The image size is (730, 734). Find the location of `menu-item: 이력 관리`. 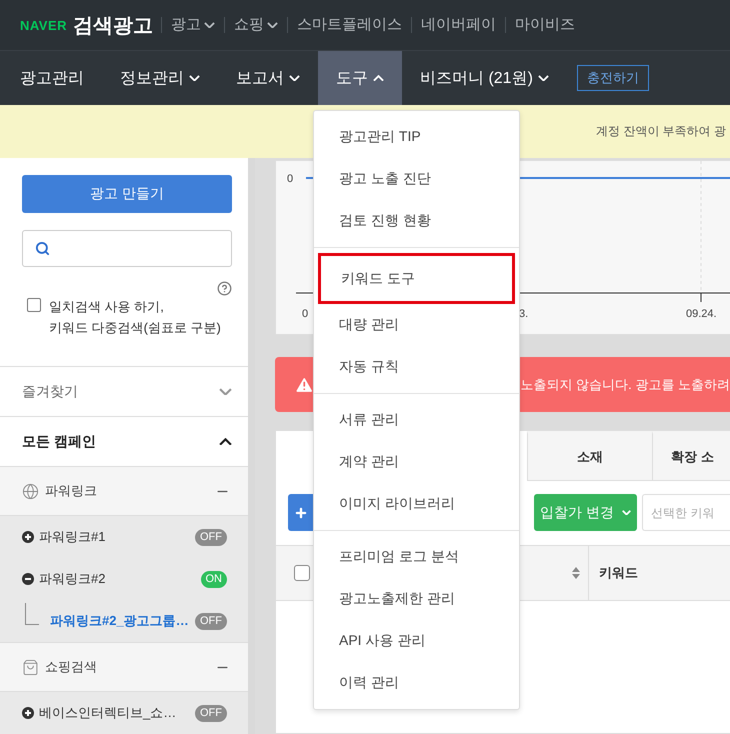

menu-item: 이력 관리 is located at coordinates (416, 683).